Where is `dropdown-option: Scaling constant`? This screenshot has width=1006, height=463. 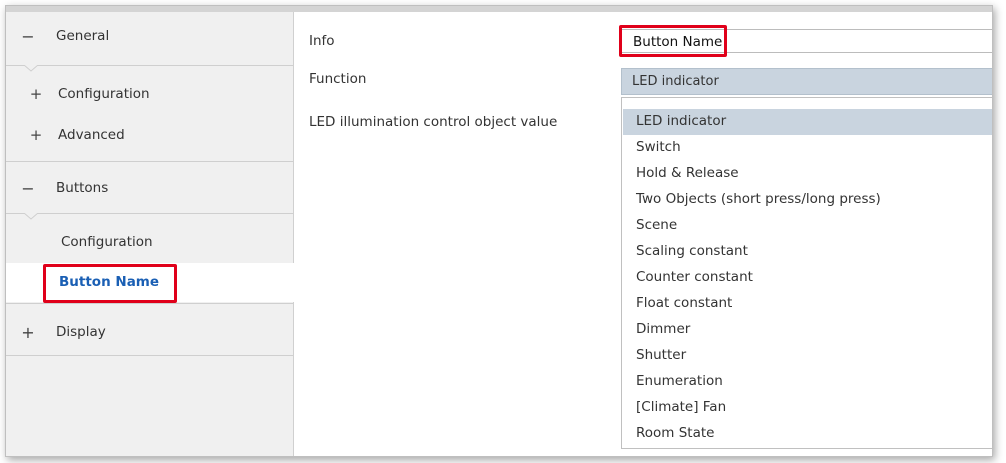
dropdown-option: Scaling constant is located at coordinates (807, 252).